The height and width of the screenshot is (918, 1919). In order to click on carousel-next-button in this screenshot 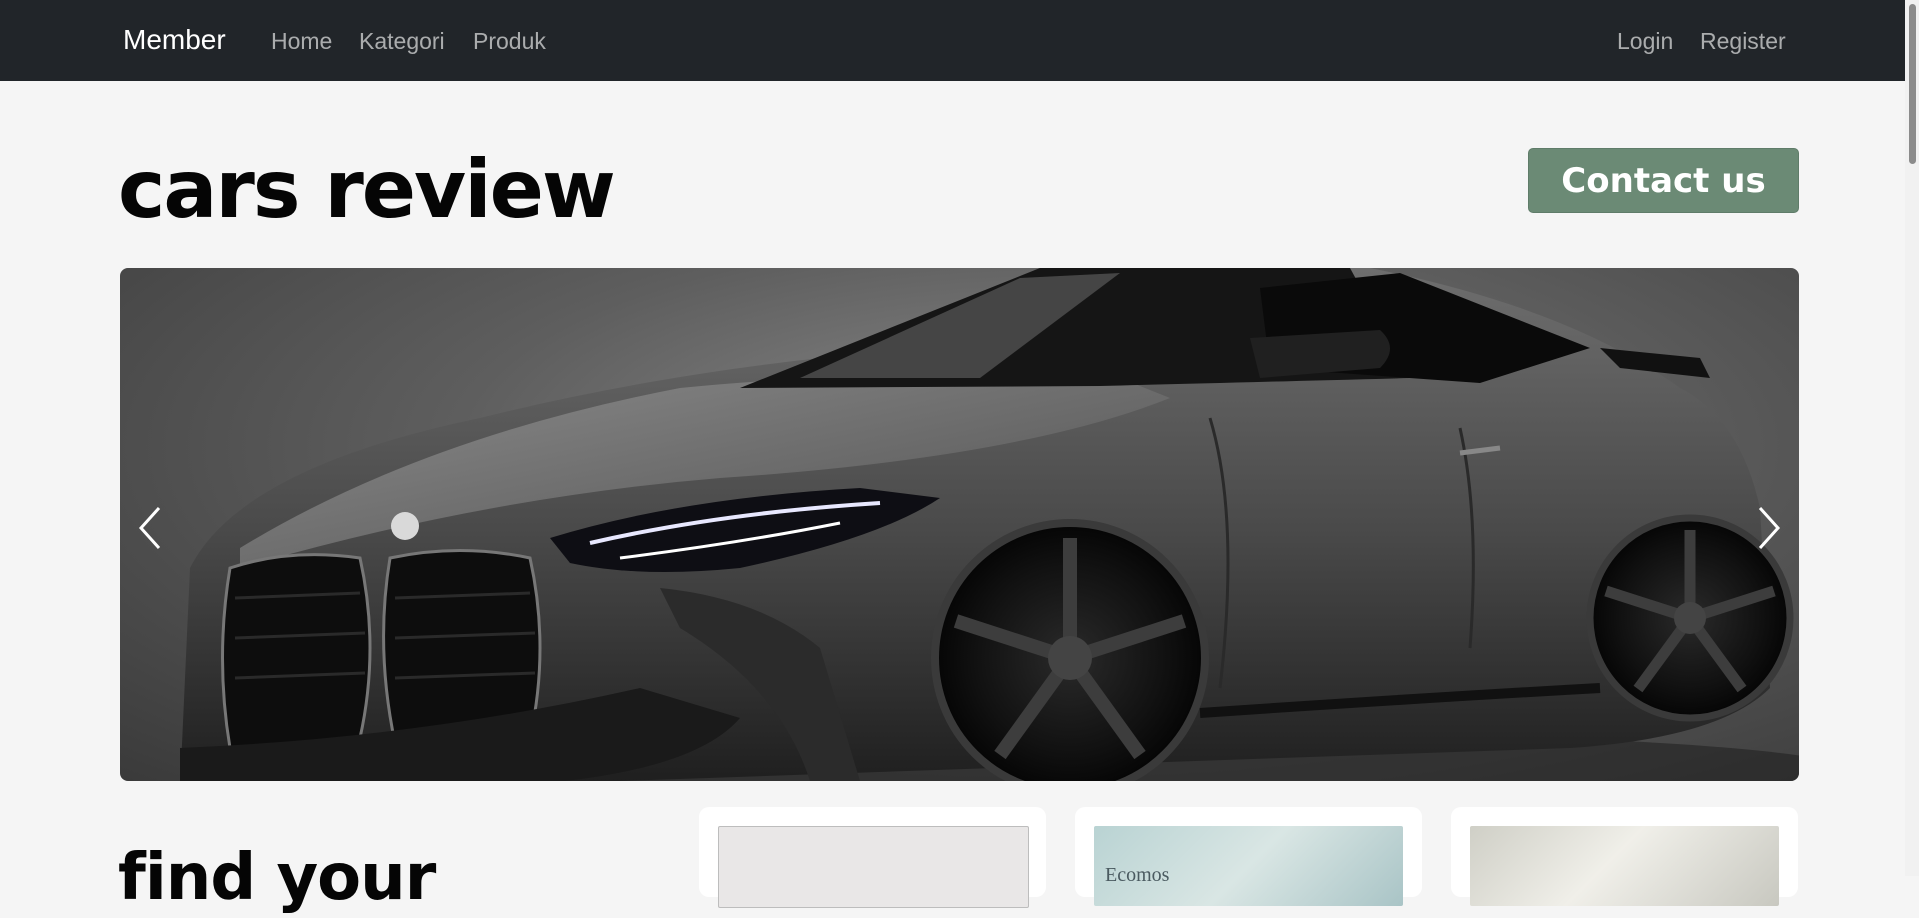, I will do `click(1769, 528)`.